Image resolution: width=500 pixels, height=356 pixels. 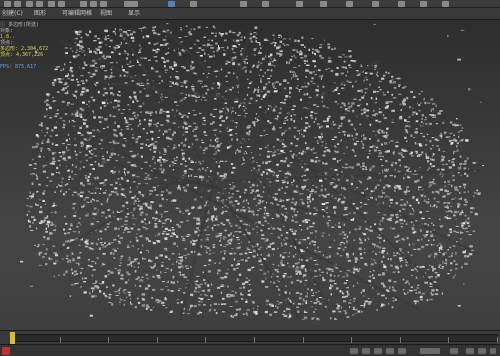 What do you see at coordinates (39, 4) in the screenshot?
I see `unlink-icon` at bounding box center [39, 4].